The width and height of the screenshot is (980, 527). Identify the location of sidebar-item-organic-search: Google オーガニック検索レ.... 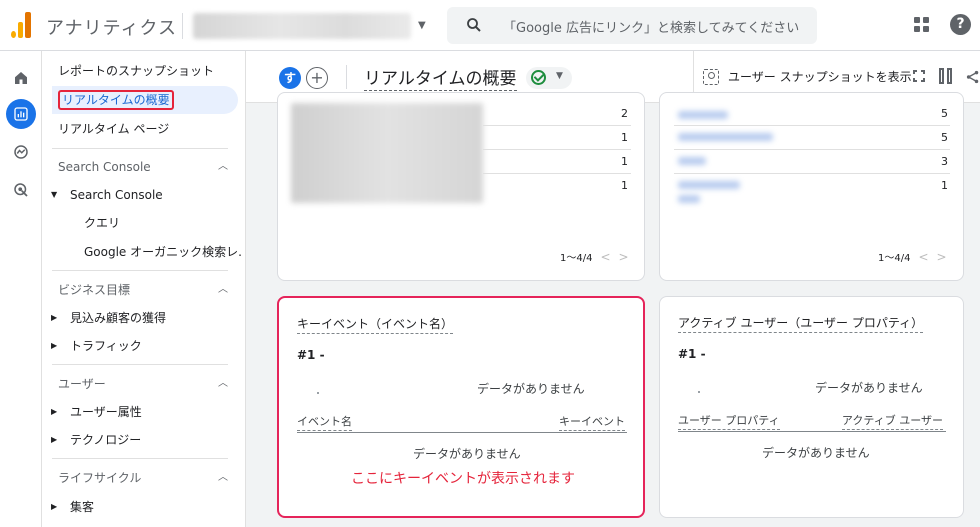
(142, 252).